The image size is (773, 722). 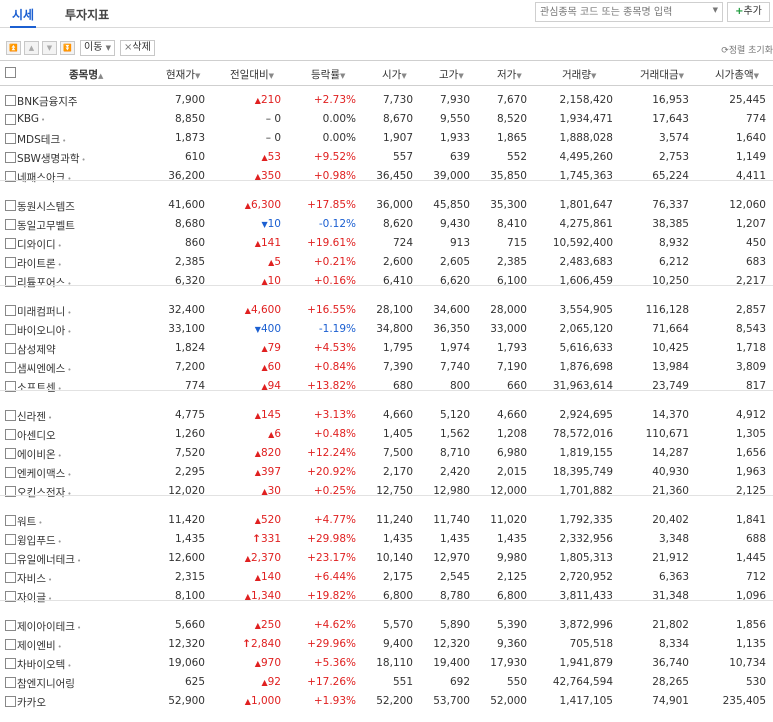 What do you see at coordinates (748, 12) in the screenshot?
I see `add-button: +추가` at bounding box center [748, 12].